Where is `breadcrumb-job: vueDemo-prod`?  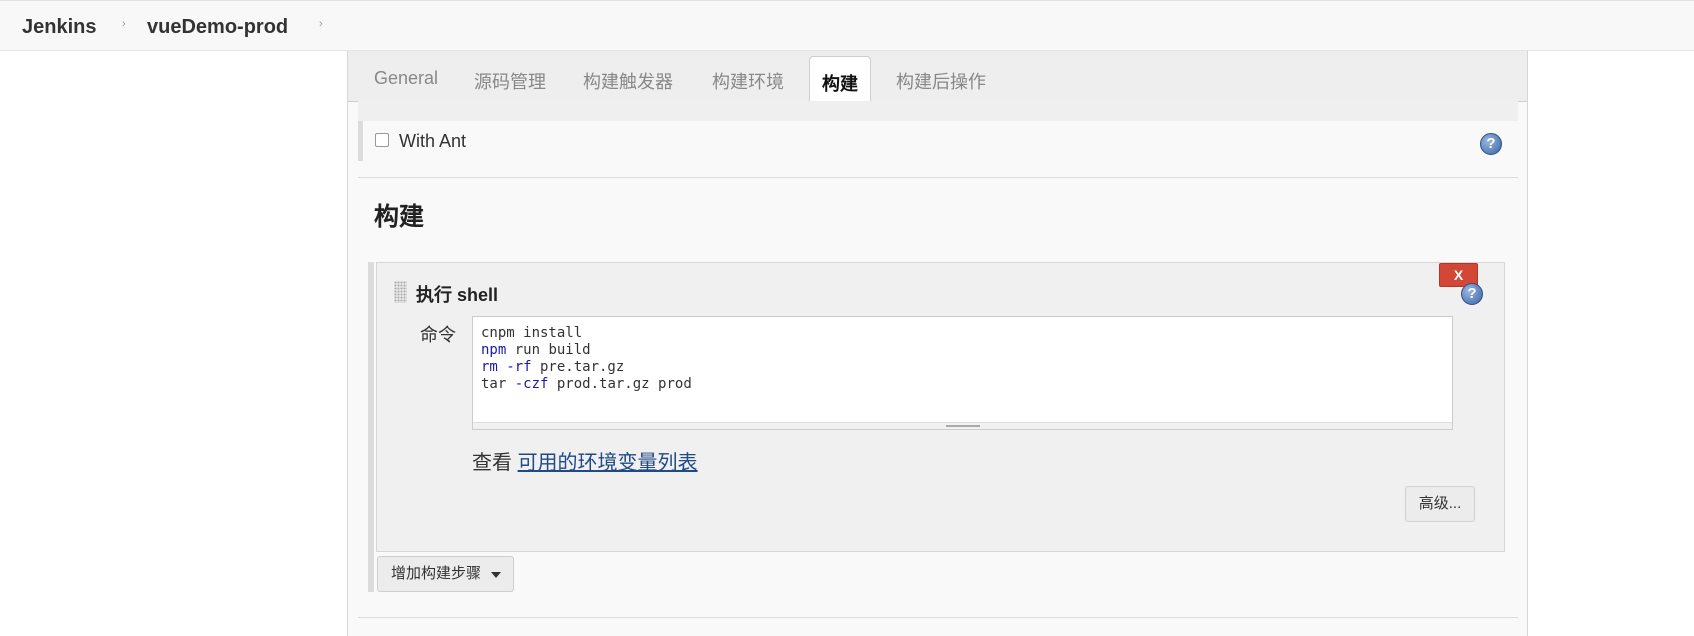
breadcrumb-job: vueDemo-prod is located at coordinates (217, 27).